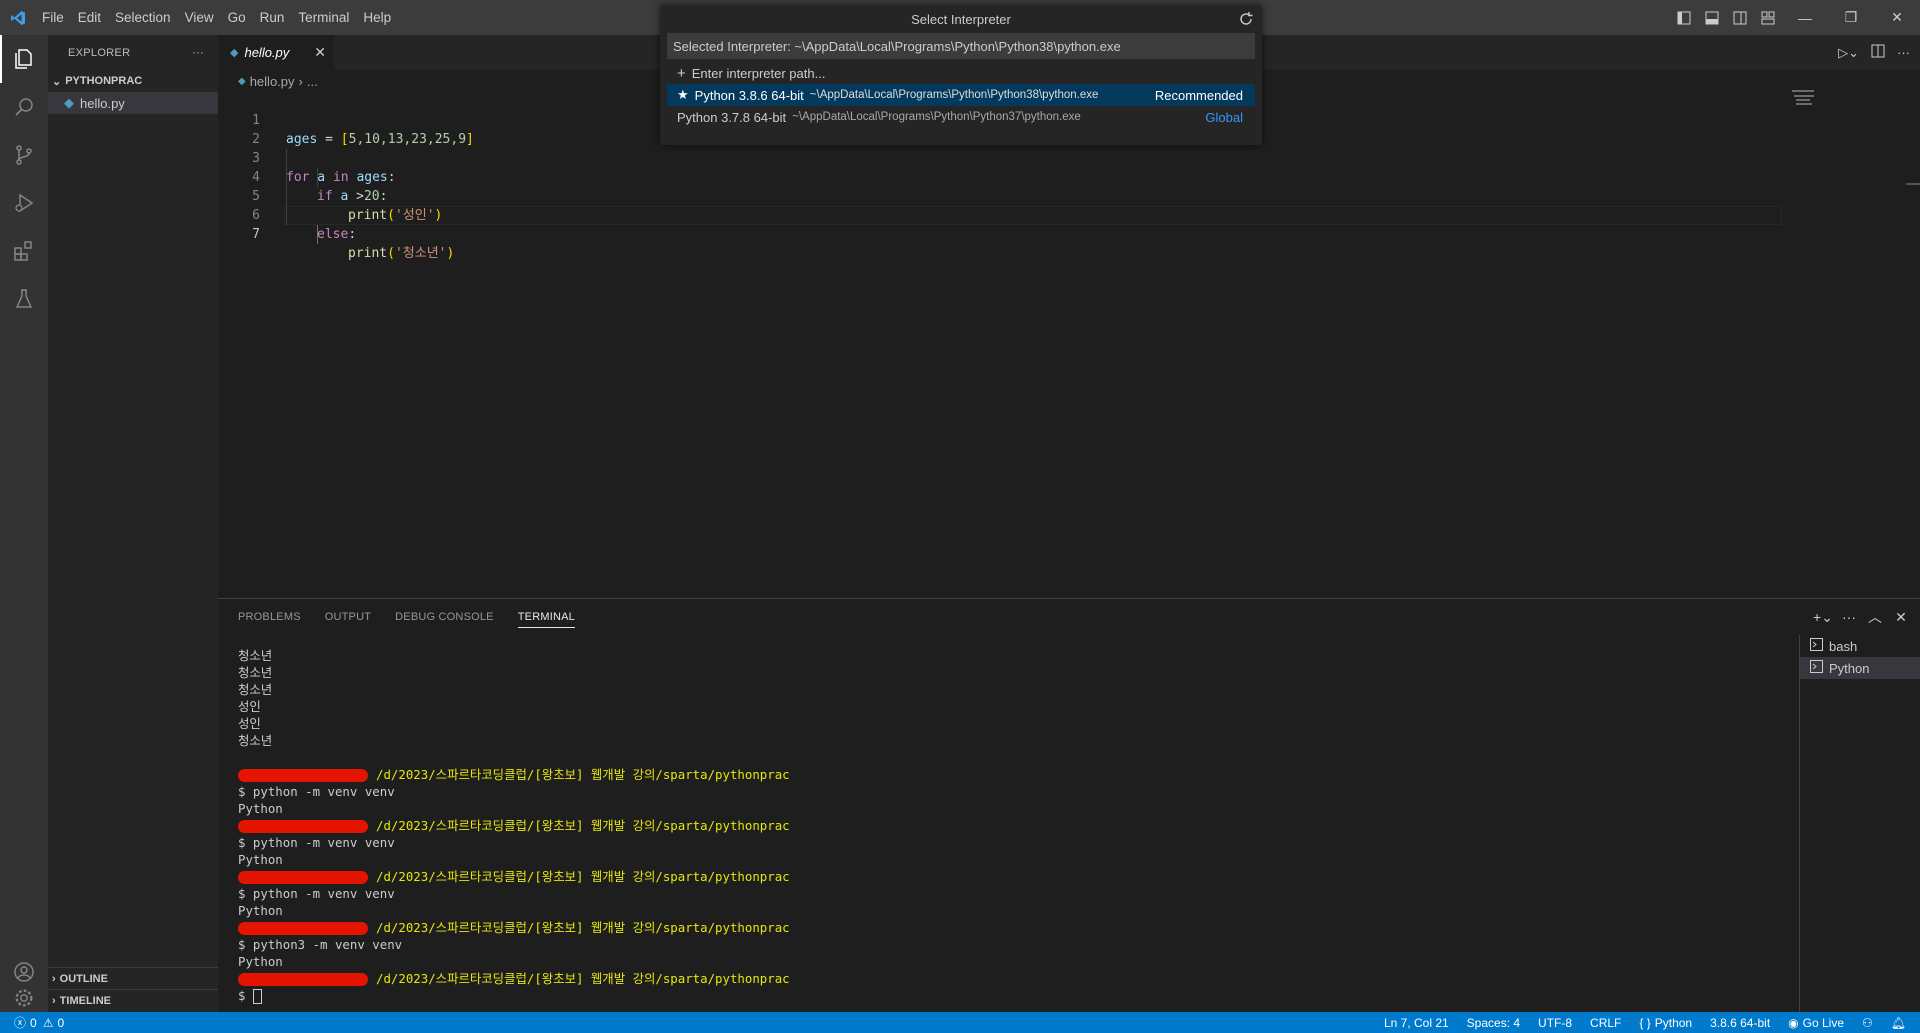 This screenshot has width=1920, height=1033. Describe the element at coordinates (1665, 1023) in the screenshot. I see `language-mode: { } Python` at that location.